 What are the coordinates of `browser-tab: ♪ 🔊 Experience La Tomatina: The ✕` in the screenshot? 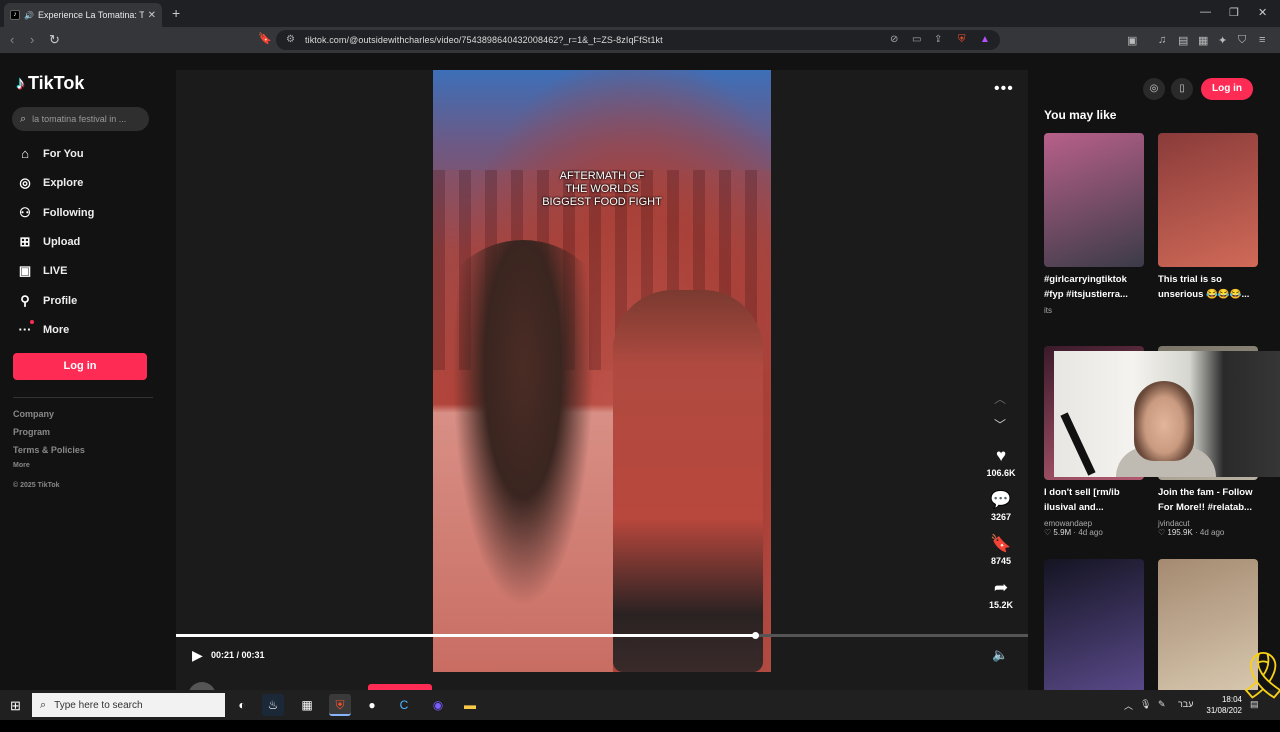 It's located at (83, 15).